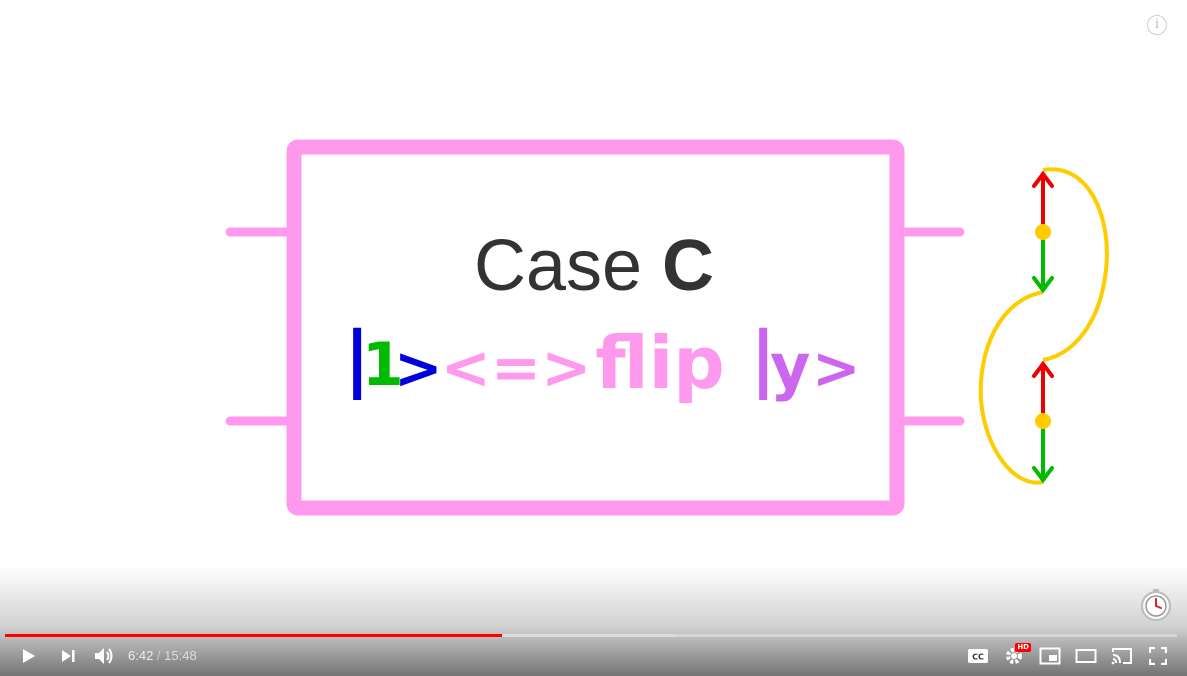 The image size is (1187, 676). I want to click on time-display: 6:42 / 15:48, so click(162, 656).